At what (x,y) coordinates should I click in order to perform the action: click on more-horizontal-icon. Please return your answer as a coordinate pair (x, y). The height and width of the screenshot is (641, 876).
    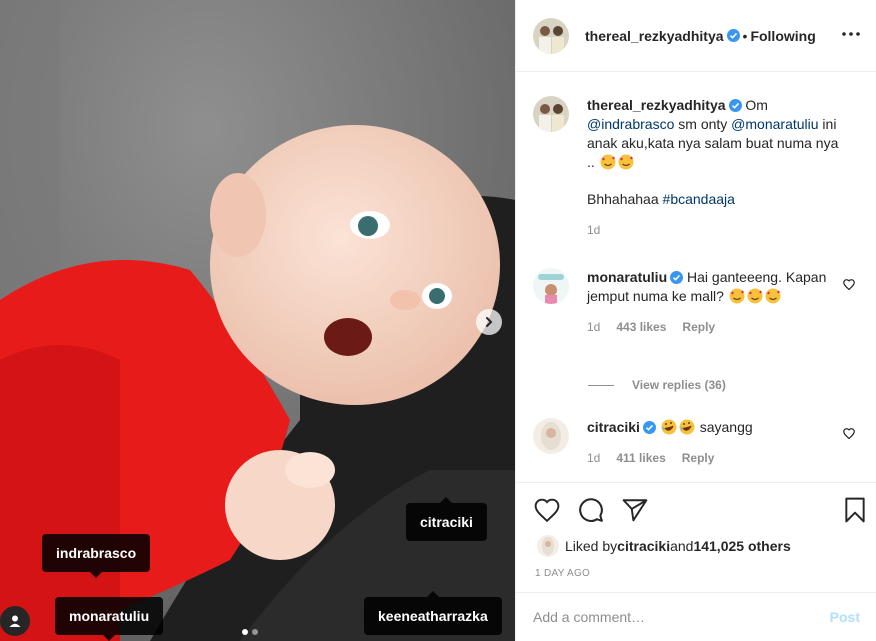
    Looking at the image, I should click on (851, 34).